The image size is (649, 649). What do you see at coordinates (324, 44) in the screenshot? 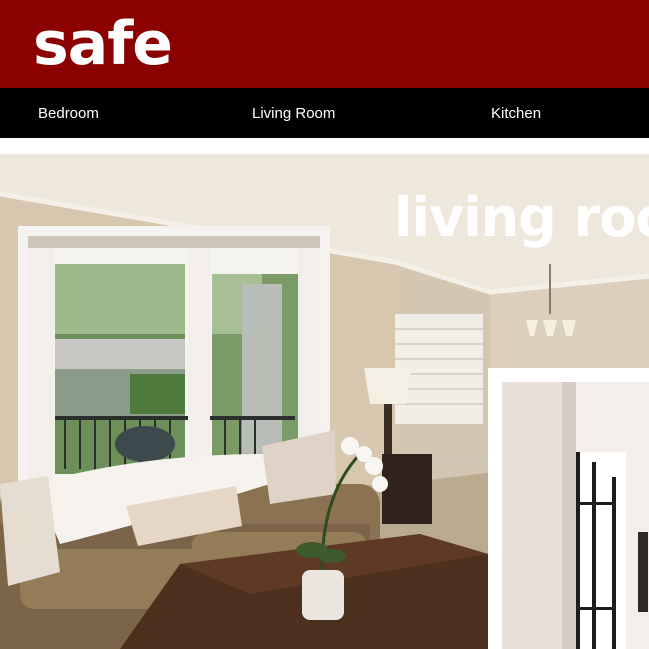
I see `site-header: safe` at bounding box center [324, 44].